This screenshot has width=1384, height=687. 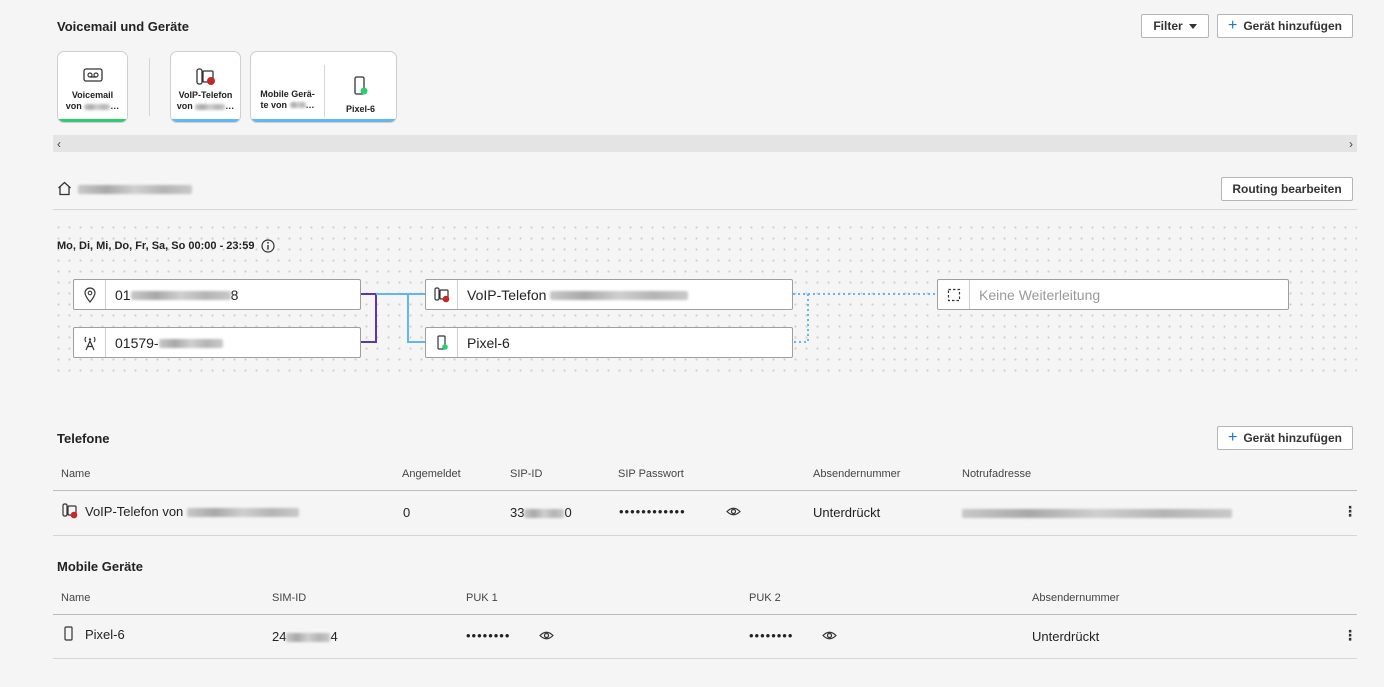 I want to click on antenna-icon, so click(x=90, y=342).